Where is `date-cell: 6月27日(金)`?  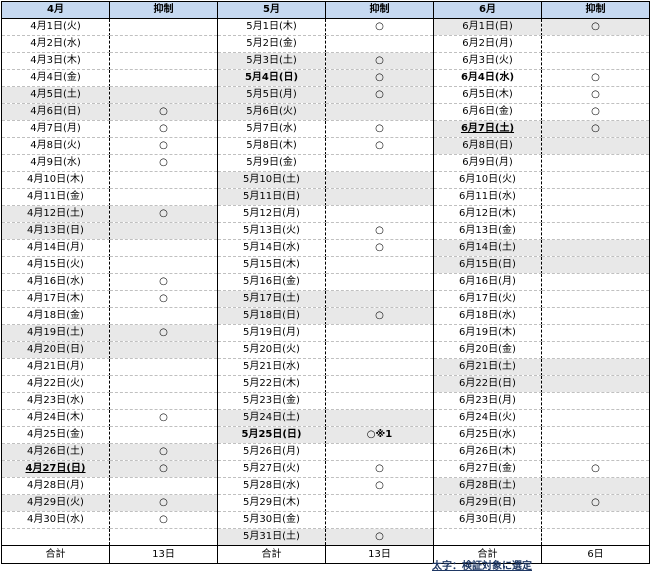 date-cell: 6月27日(金) is located at coordinates (487, 469).